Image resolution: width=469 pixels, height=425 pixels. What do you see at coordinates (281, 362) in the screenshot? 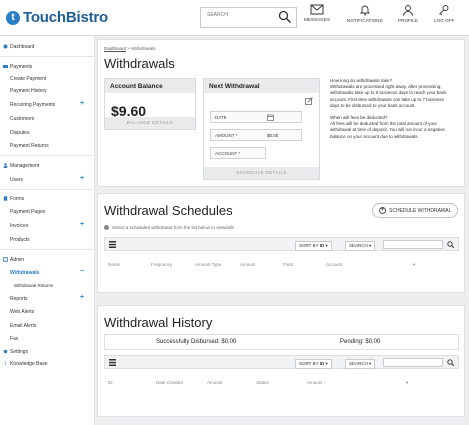
I see `history-toolbar: SORT BY ID ▾ SEARCH ▾` at bounding box center [281, 362].